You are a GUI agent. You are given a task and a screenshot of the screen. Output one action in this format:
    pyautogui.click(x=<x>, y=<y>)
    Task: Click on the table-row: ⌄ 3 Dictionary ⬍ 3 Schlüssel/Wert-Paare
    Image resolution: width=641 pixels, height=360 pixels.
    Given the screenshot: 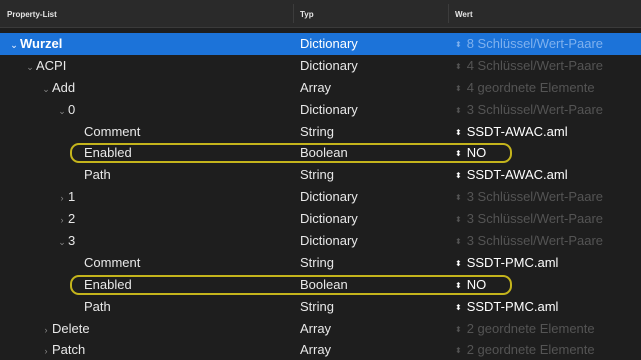 What is the action you would take?
    pyautogui.click(x=320, y=241)
    